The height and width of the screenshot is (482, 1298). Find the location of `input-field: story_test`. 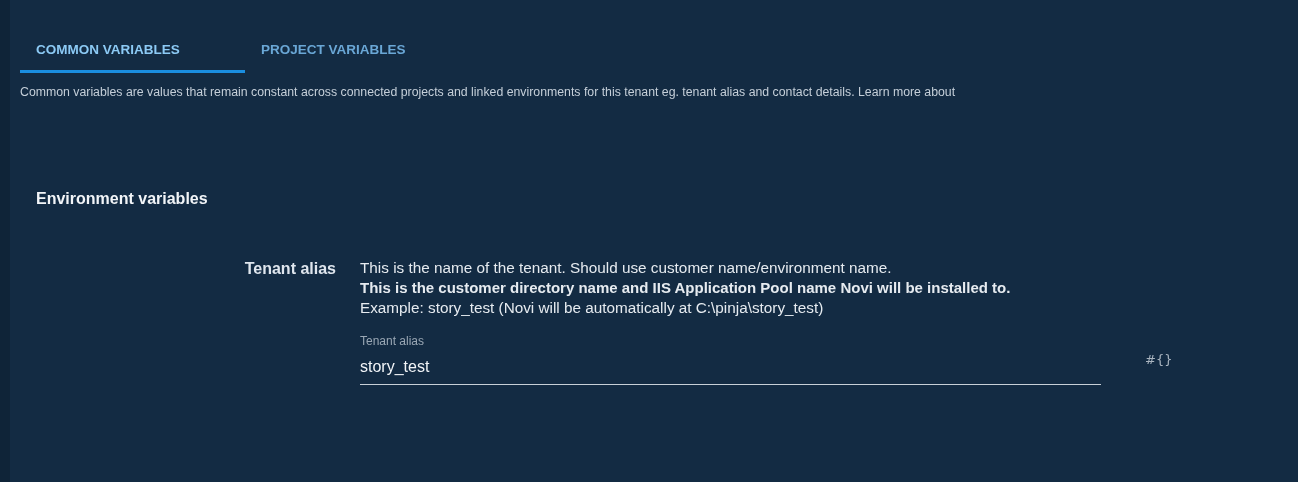

input-field: story_test is located at coordinates (730, 366).